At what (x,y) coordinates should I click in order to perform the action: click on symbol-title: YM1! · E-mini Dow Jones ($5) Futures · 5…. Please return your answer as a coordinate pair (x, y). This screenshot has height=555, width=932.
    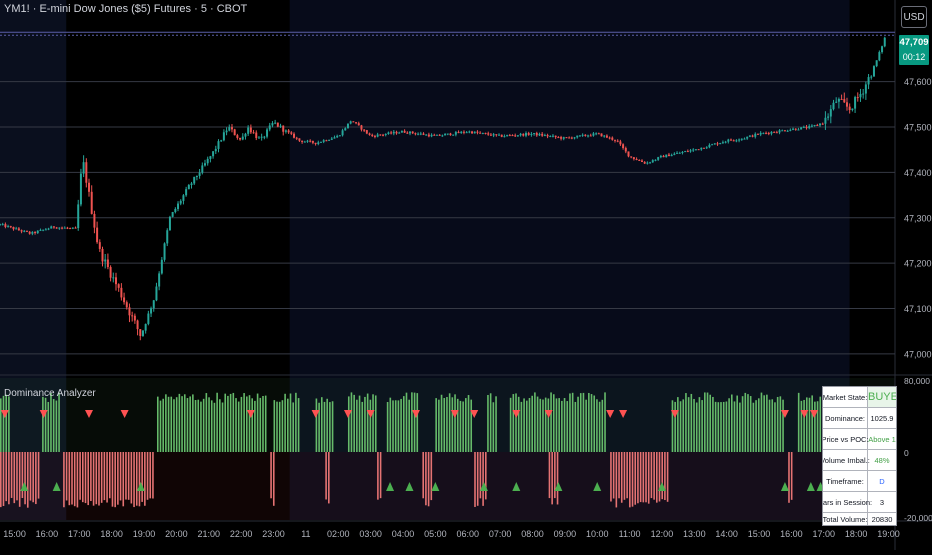
    Looking at the image, I should click on (125, 9).